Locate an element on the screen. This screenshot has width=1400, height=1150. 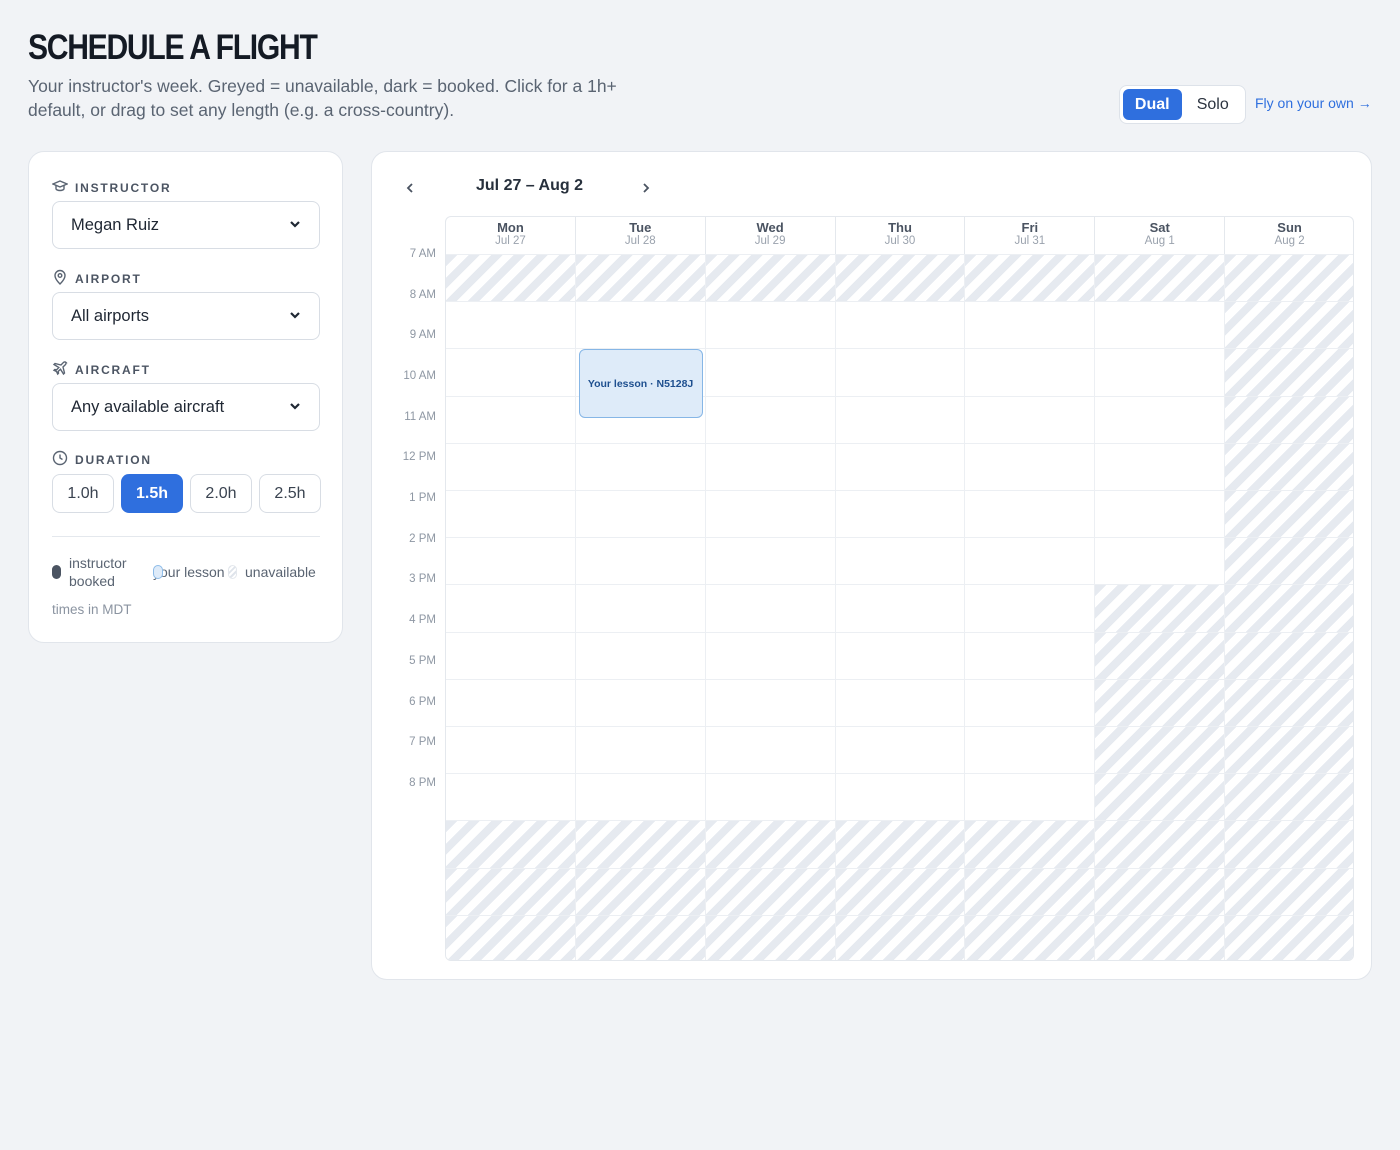
day-header-sun: Sun Aug 2 is located at coordinates (1289, 235).